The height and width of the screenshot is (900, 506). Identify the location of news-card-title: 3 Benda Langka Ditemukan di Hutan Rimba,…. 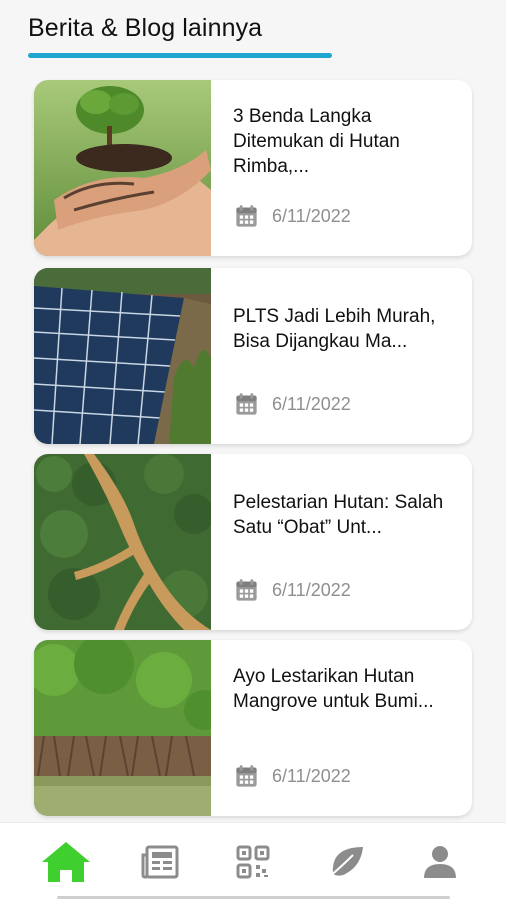
(316, 141).